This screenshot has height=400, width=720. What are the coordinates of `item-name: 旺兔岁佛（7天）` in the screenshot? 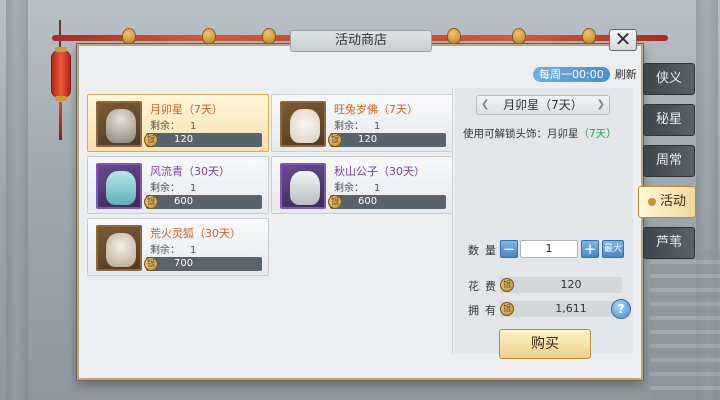 It's located at (376, 109).